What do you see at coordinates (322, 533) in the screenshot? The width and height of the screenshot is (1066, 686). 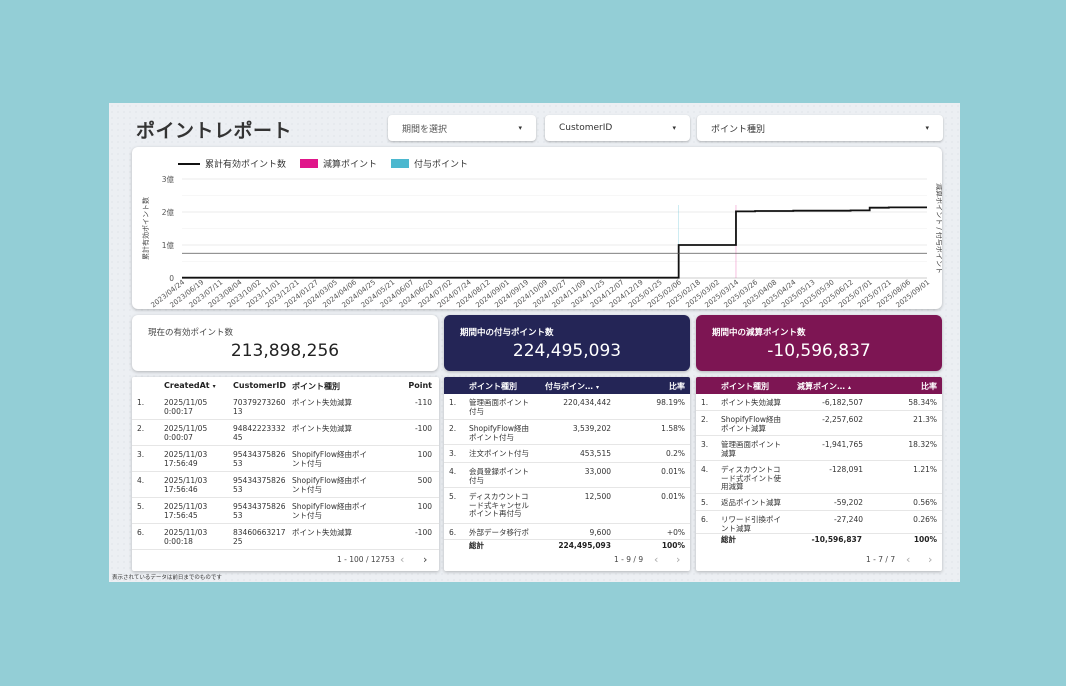 I see `point-type: ポイント失効減算` at bounding box center [322, 533].